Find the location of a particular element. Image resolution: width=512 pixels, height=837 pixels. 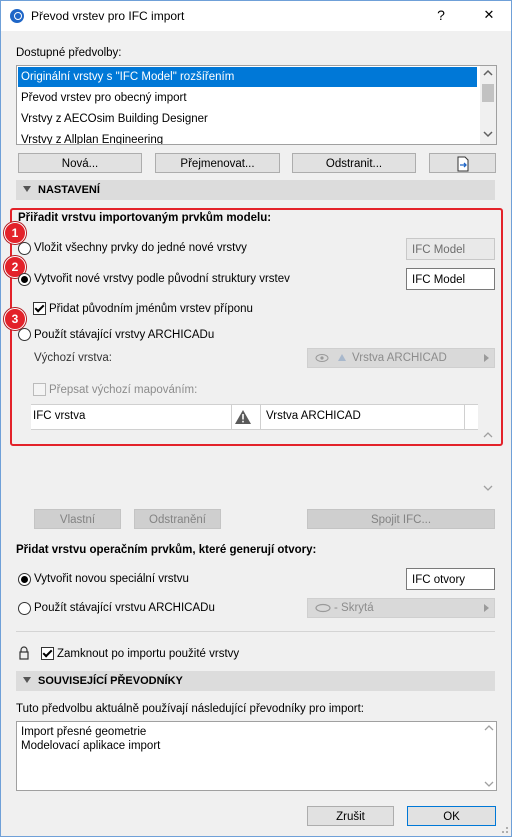

remove-mapping-button: Odstranění is located at coordinates (177, 519).